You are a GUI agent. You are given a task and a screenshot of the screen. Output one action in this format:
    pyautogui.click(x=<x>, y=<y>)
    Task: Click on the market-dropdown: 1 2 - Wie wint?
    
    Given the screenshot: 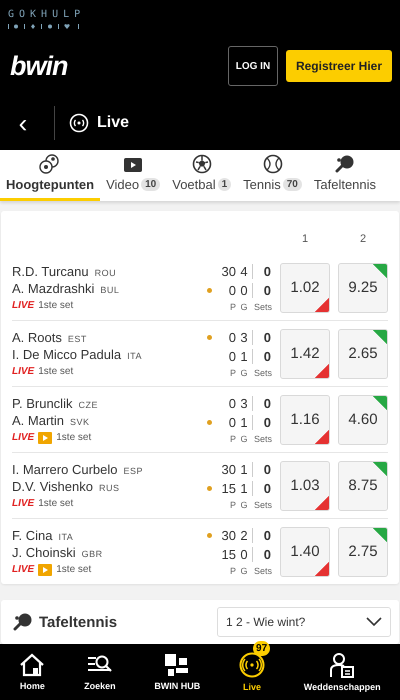 What is the action you would take?
    pyautogui.click(x=304, y=622)
    